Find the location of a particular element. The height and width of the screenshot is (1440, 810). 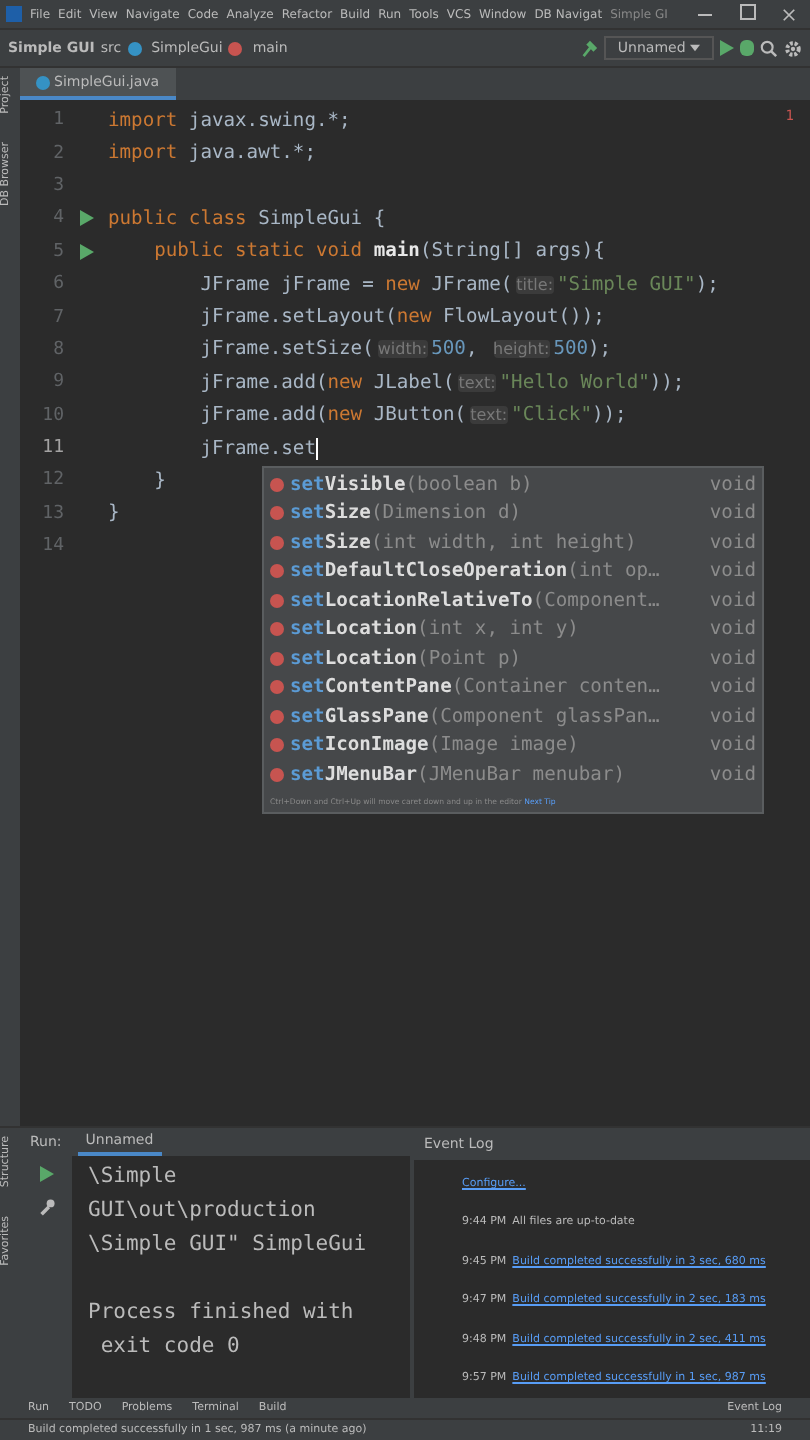

console-line: Process finished with is located at coordinates (221, 1312).